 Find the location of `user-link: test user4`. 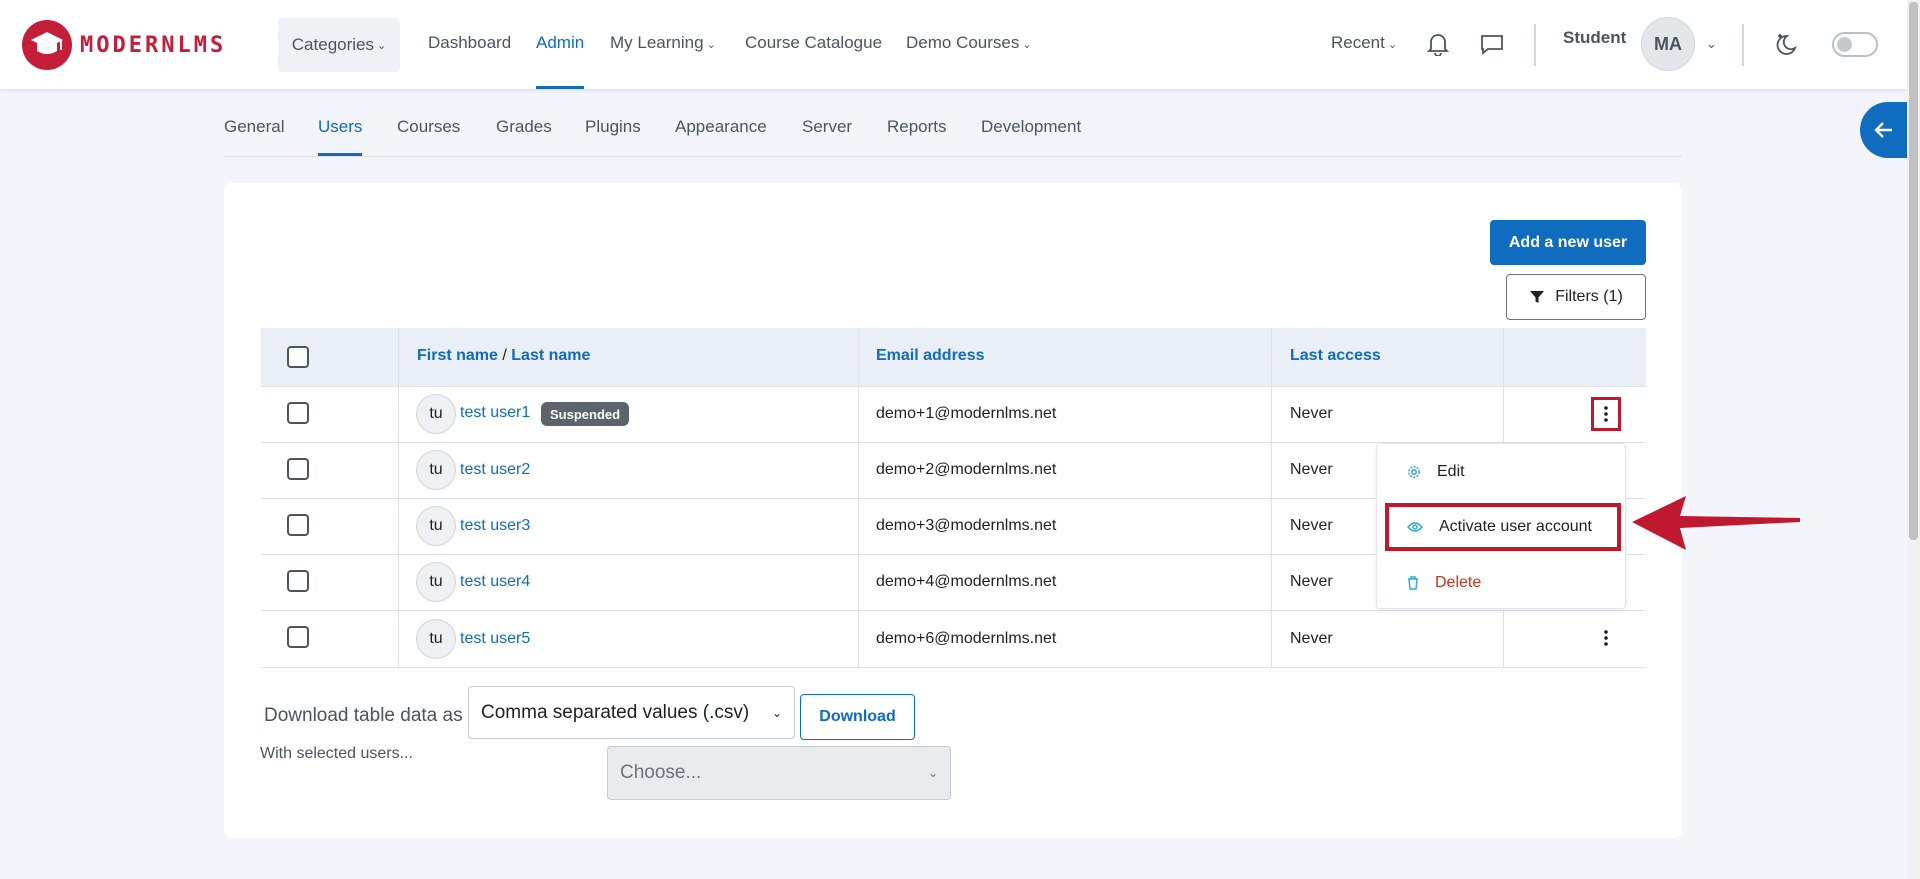

user-link: test user4 is located at coordinates (495, 582).